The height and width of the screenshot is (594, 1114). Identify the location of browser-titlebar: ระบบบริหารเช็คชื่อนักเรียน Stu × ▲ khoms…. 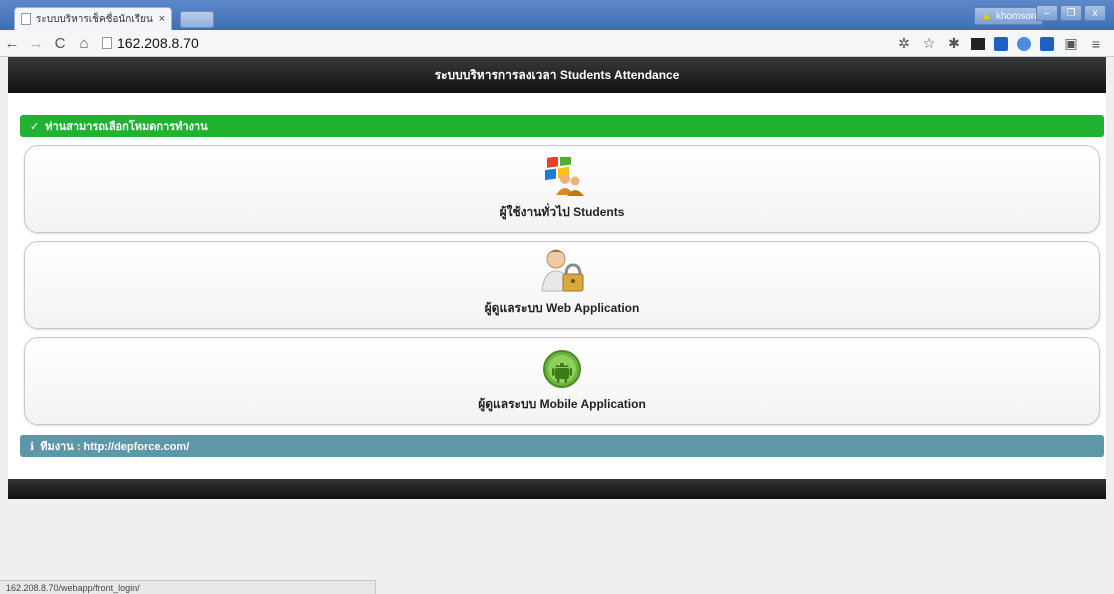
(557, 15).